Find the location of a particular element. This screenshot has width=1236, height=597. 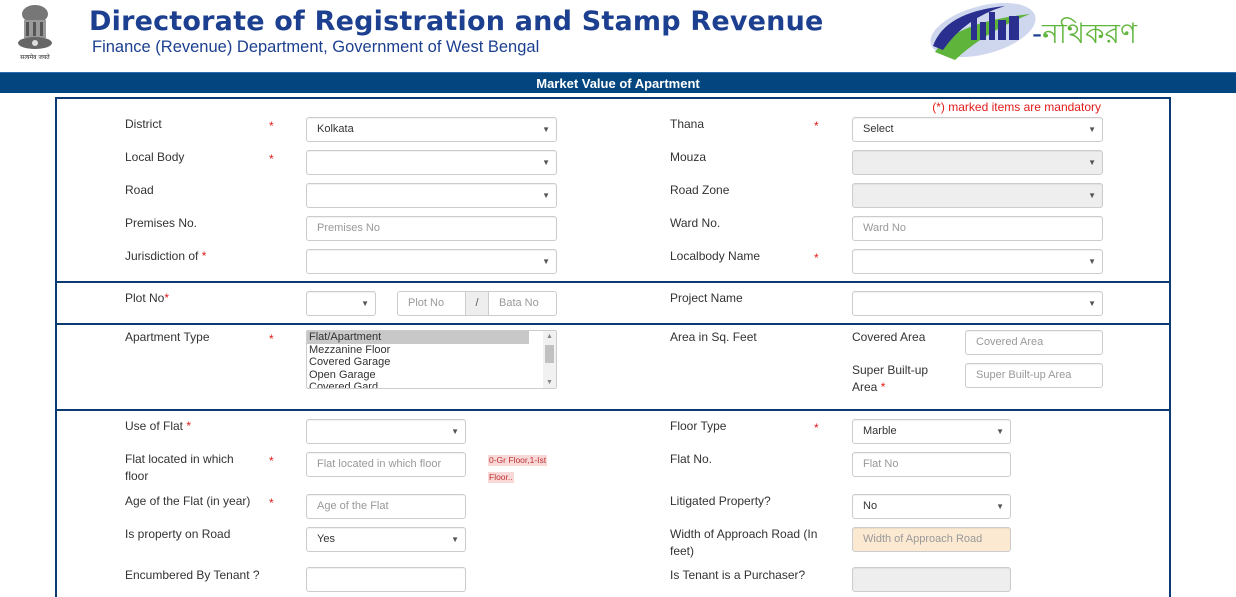

apartment-type-label: Apartment Type is located at coordinates (167, 337).